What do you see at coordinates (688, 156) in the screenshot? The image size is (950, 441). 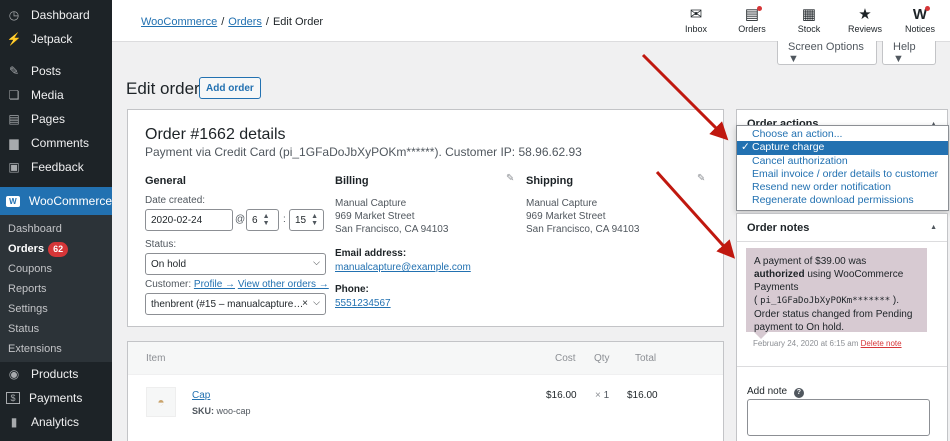 I see `annotation-arrows` at bounding box center [688, 156].